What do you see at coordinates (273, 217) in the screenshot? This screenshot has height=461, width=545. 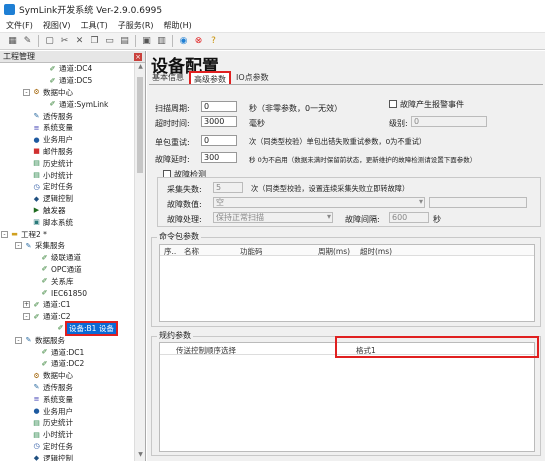 I see `fault-handle-select: 保持正常扫描` at bounding box center [273, 217].